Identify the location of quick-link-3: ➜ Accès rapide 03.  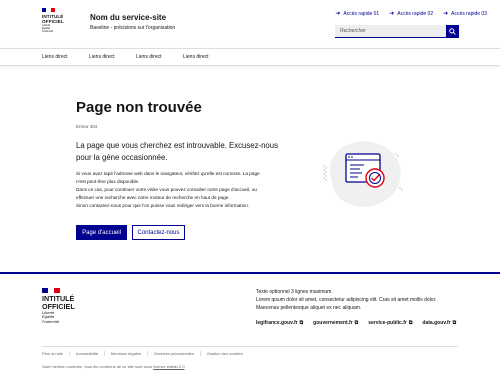
(465, 14).